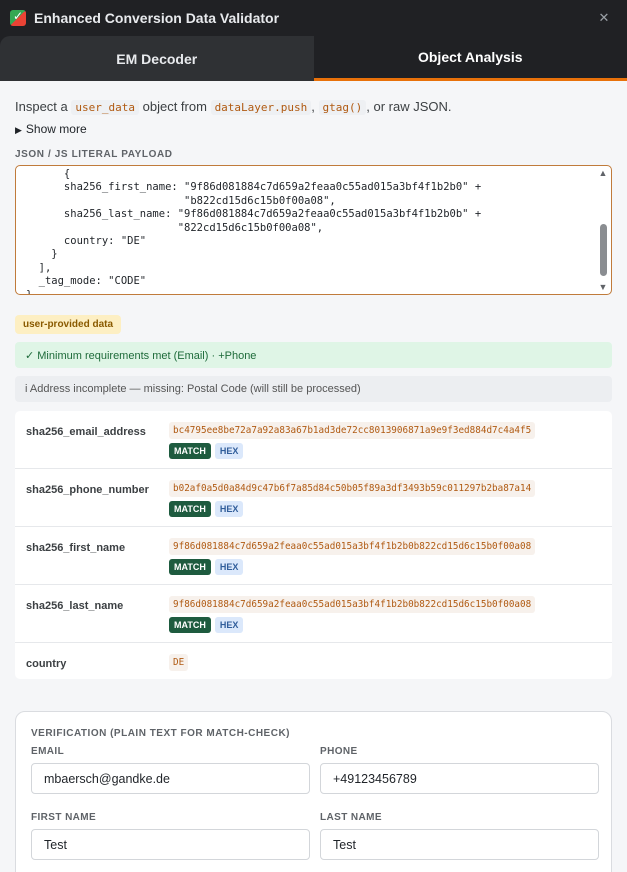  I want to click on first-name-label: FIRST NAME, so click(64, 817).